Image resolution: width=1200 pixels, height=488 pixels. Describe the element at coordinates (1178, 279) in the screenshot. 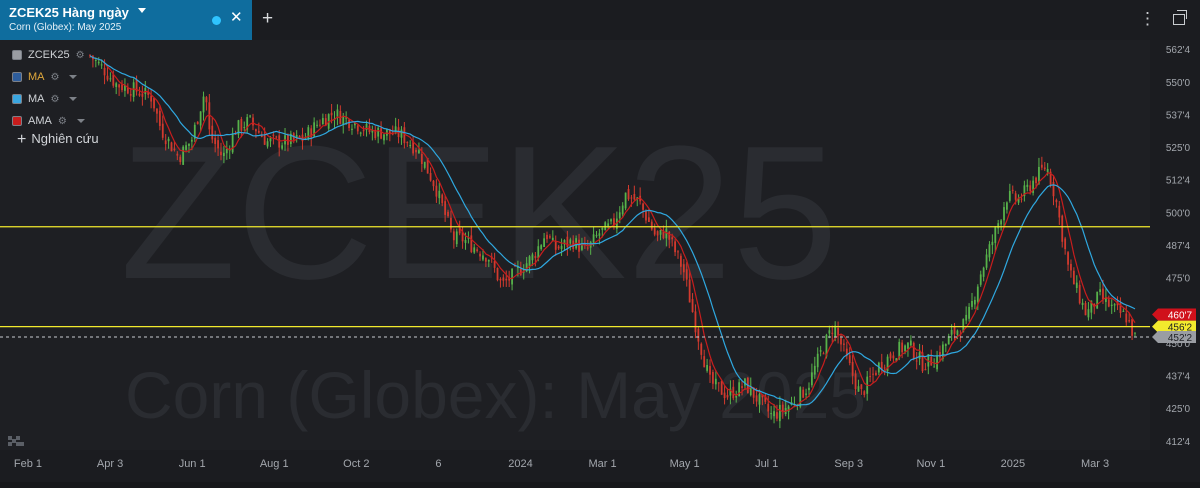

I see `y-tick-label: 475'0` at that location.